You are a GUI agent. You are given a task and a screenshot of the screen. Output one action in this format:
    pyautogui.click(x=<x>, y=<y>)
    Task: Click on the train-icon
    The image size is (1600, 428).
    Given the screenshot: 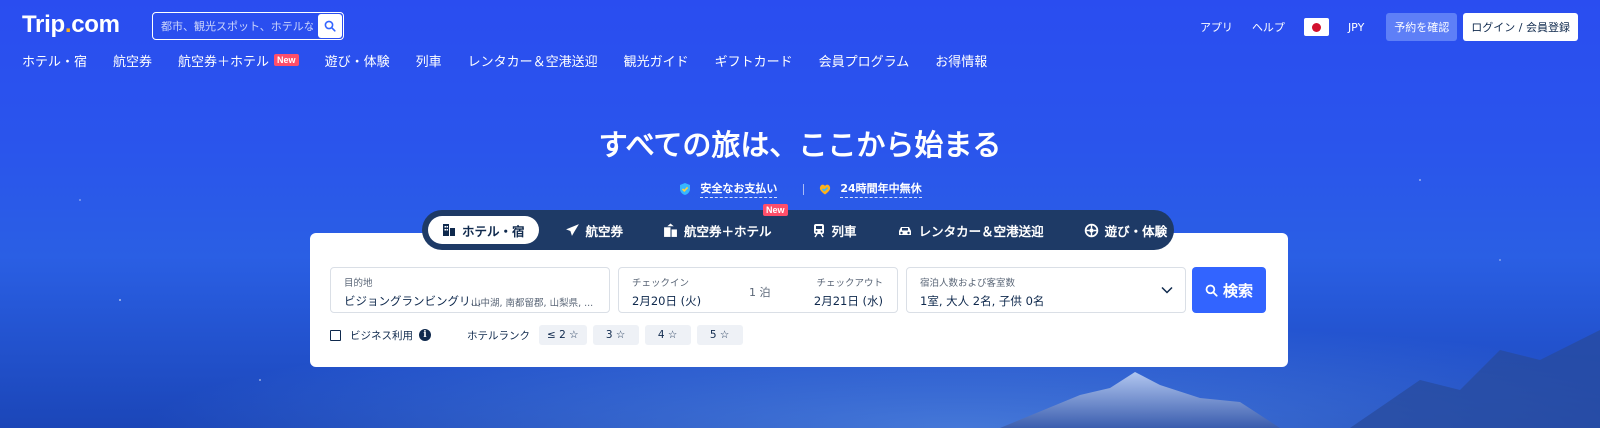 What is the action you would take?
    pyautogui.click(x=818, y=230)
    